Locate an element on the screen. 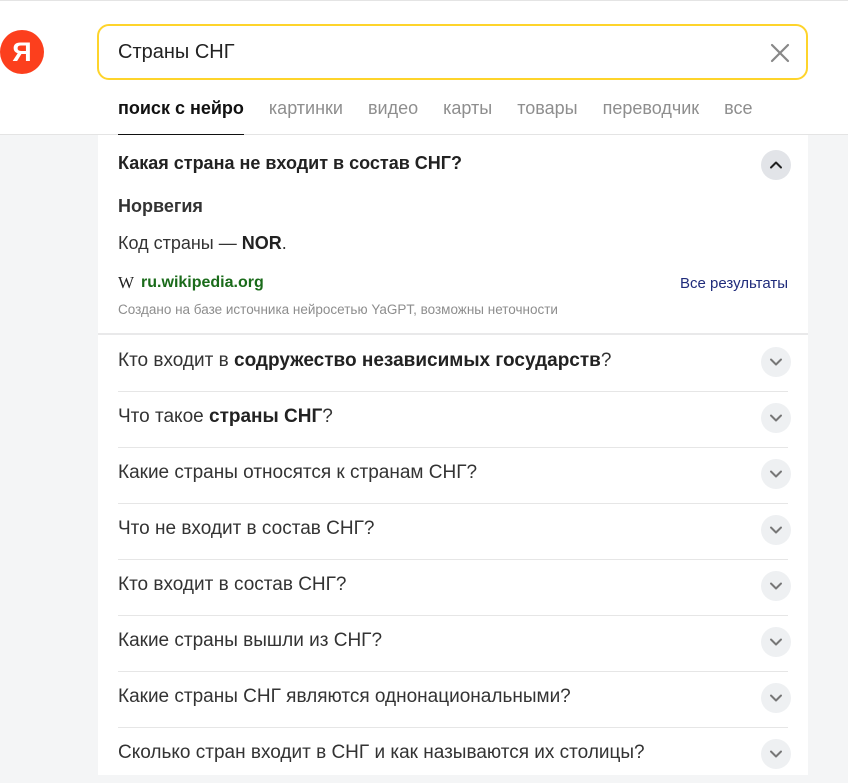 Image resolution: width=848 pixels, height=783 pixels. tab-maps: карты is located at coordinates (467, 115).